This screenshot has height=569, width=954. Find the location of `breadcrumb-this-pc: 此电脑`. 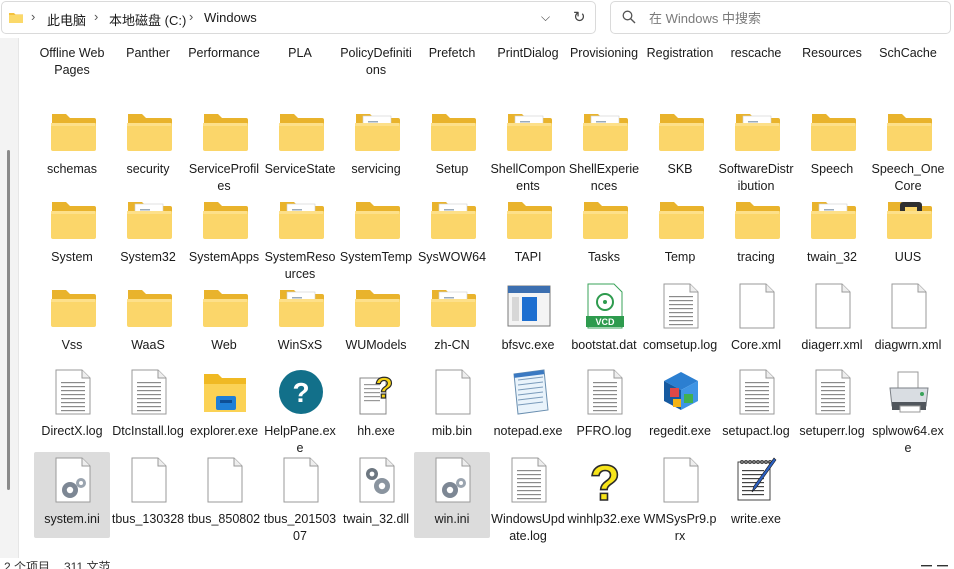

breadcrumb-this-pc: 此电脑 is located at coordinates (66, 19).